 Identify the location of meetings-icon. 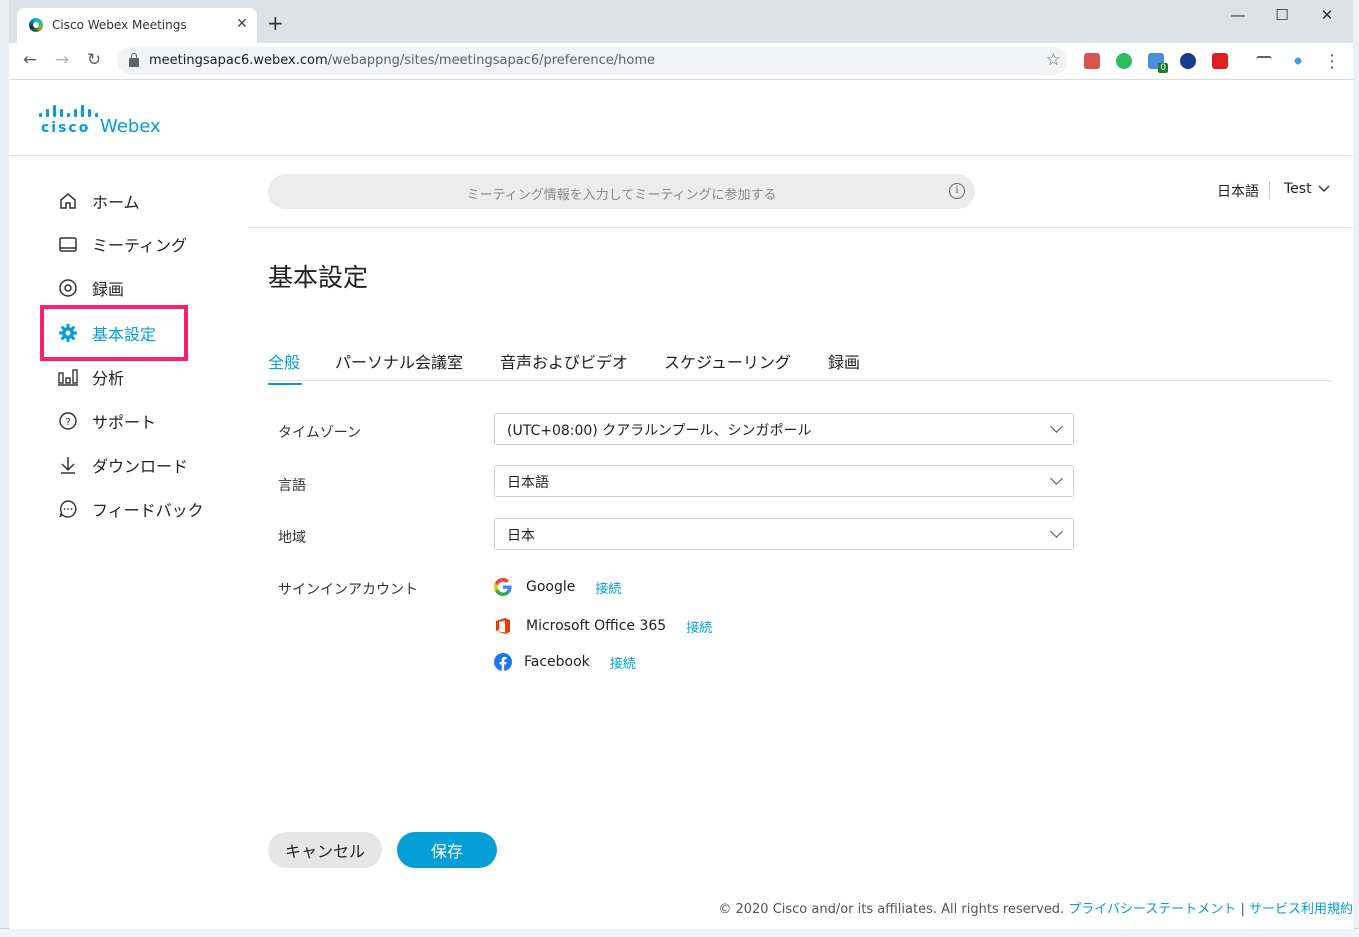
(68, 244).